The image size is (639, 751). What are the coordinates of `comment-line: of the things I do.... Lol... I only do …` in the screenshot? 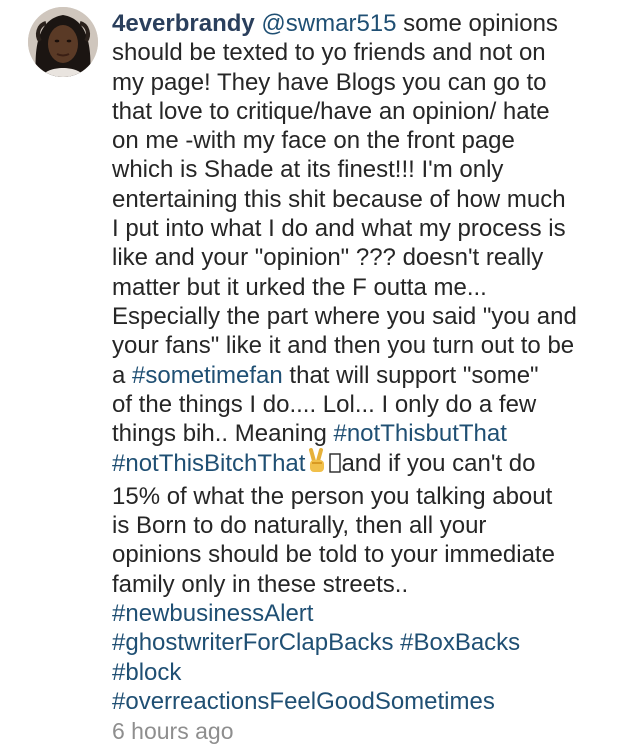 It's located at (324, 404).